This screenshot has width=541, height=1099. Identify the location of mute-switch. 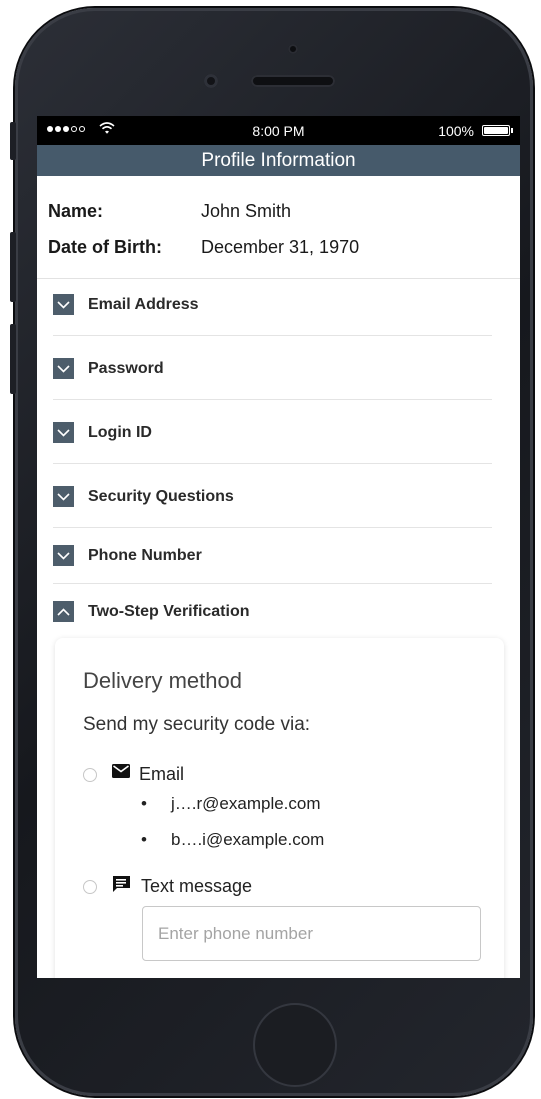
(13, 141).